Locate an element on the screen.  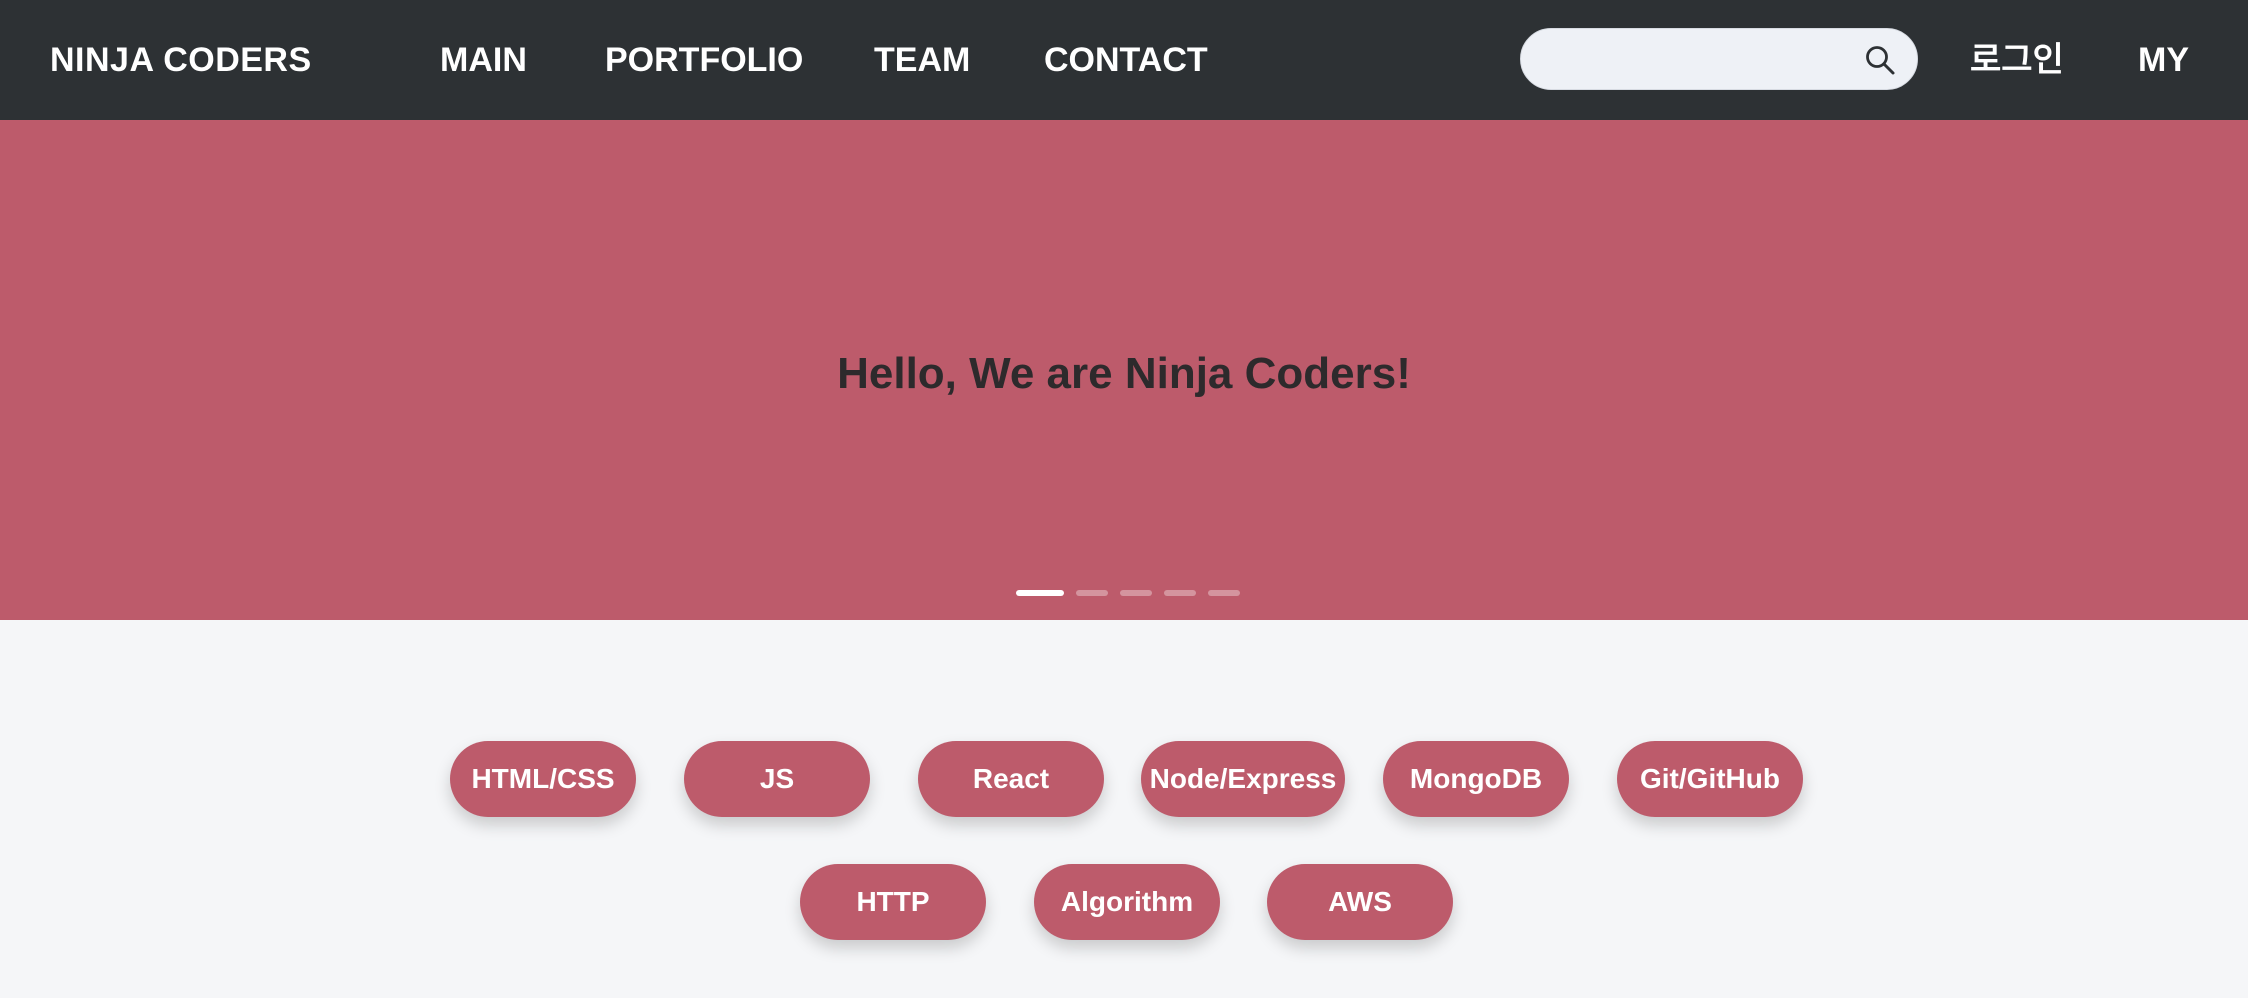
skill-tag-aws: AWS is located at coordinates (1360, 902).